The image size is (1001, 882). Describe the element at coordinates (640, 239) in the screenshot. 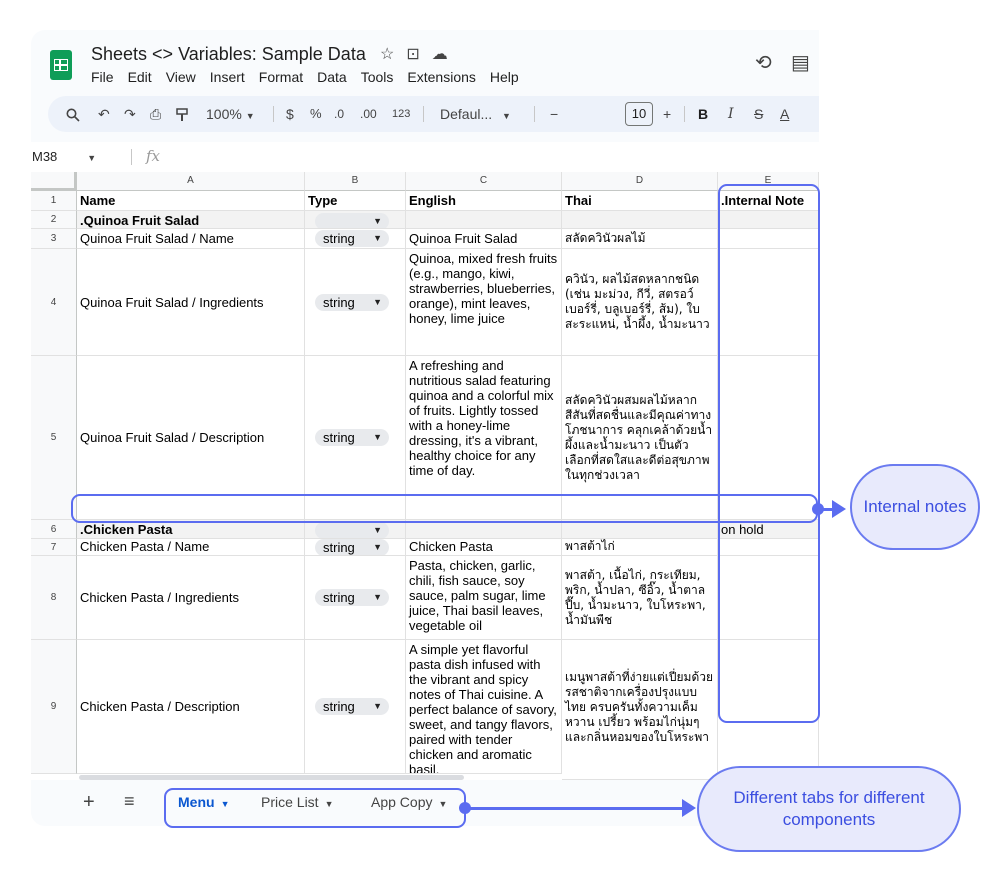

I see `cell-d3: สลัดควินัวผลไม้` at that location.